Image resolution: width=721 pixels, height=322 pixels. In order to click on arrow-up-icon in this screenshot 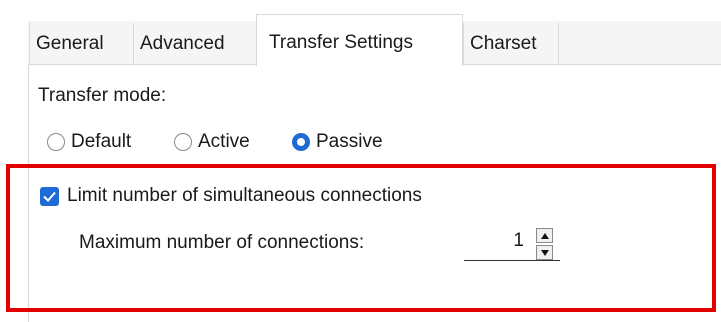, I will do `click(544, 235)`.